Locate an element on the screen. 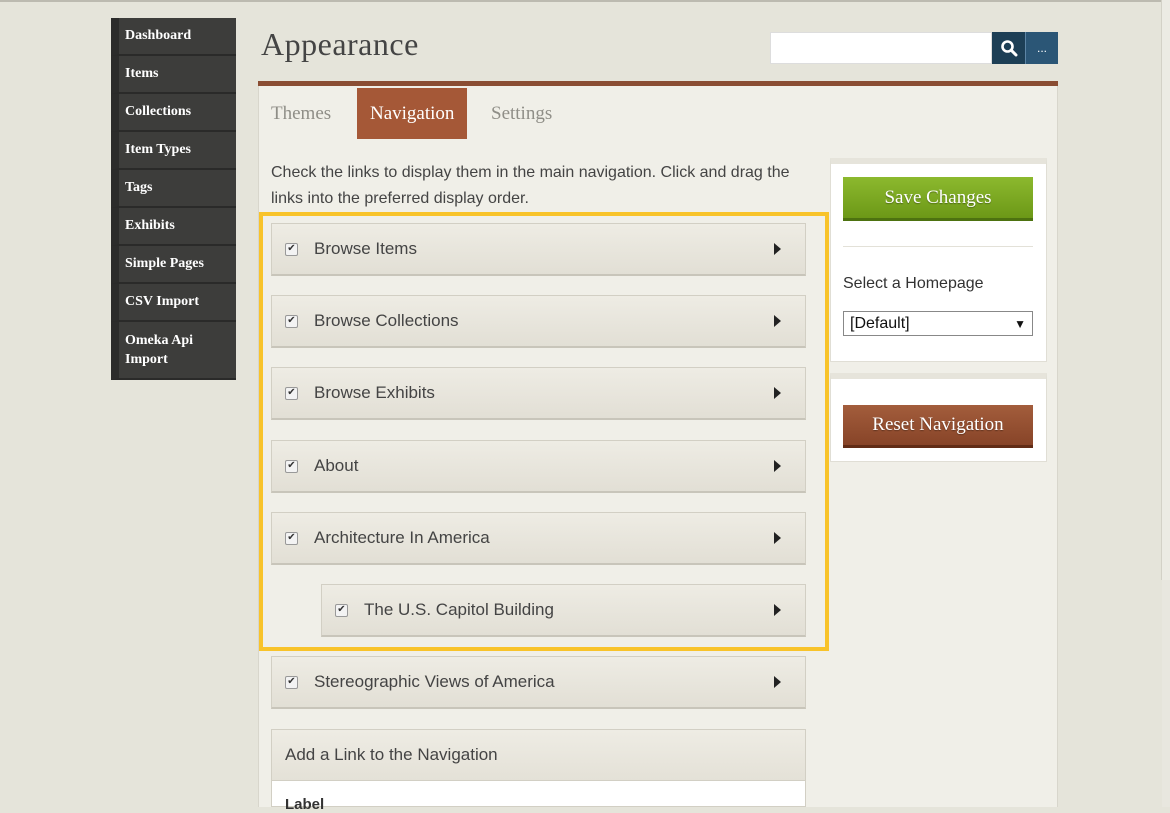 The height and width of the screenshot is (813, 1170). sidebar-item-items: Items is located at coordinates (173, 75).